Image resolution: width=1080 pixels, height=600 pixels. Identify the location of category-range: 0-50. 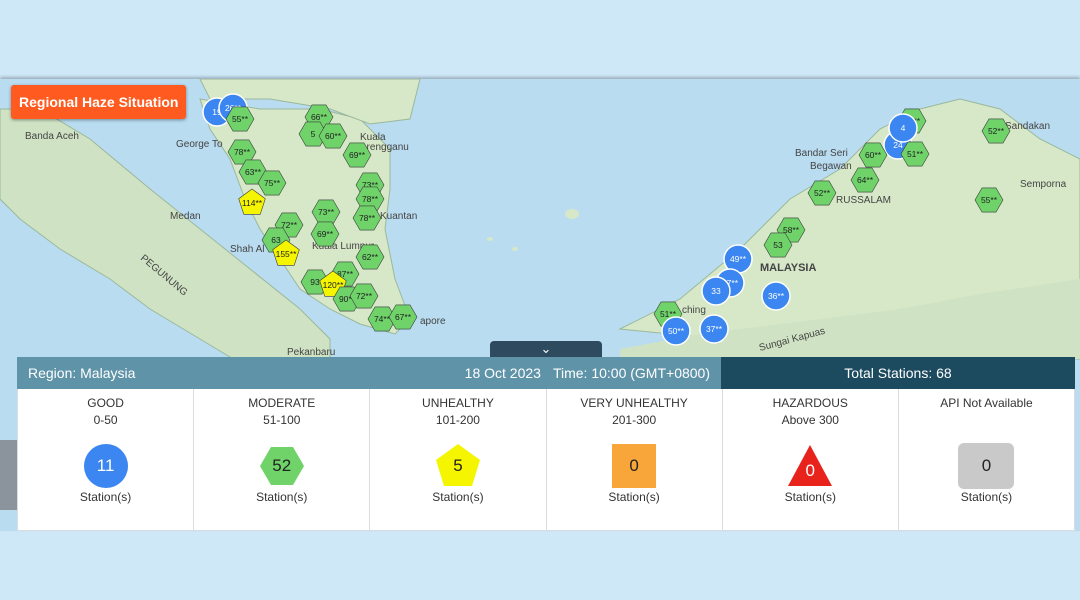
(105, 420).